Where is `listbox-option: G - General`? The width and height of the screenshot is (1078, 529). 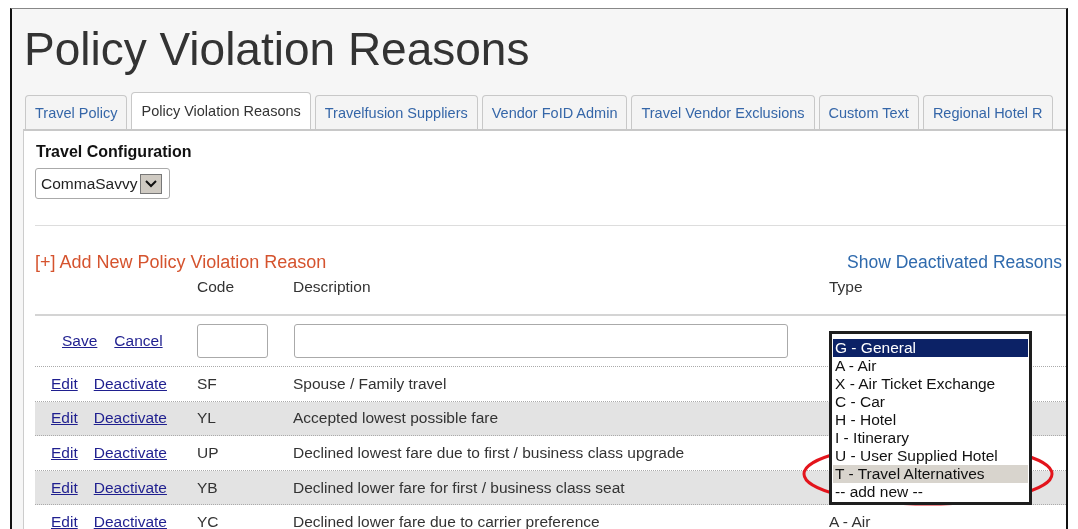
listbox-option: G - General is located at coordinates (930, 348).